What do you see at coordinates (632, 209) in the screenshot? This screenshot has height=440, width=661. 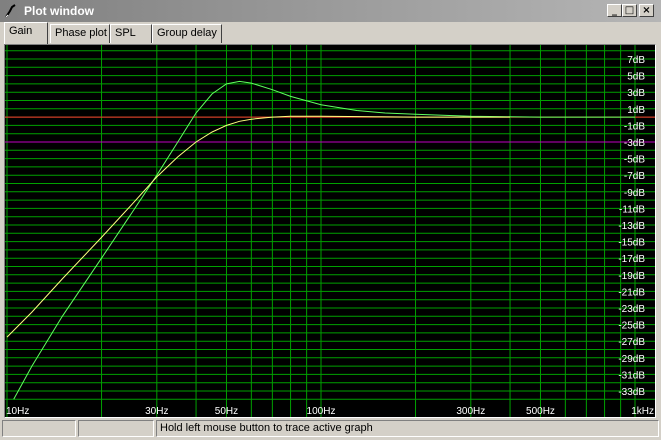 I see `y-tick-label: -11dB` at bounding box center [632, 209].